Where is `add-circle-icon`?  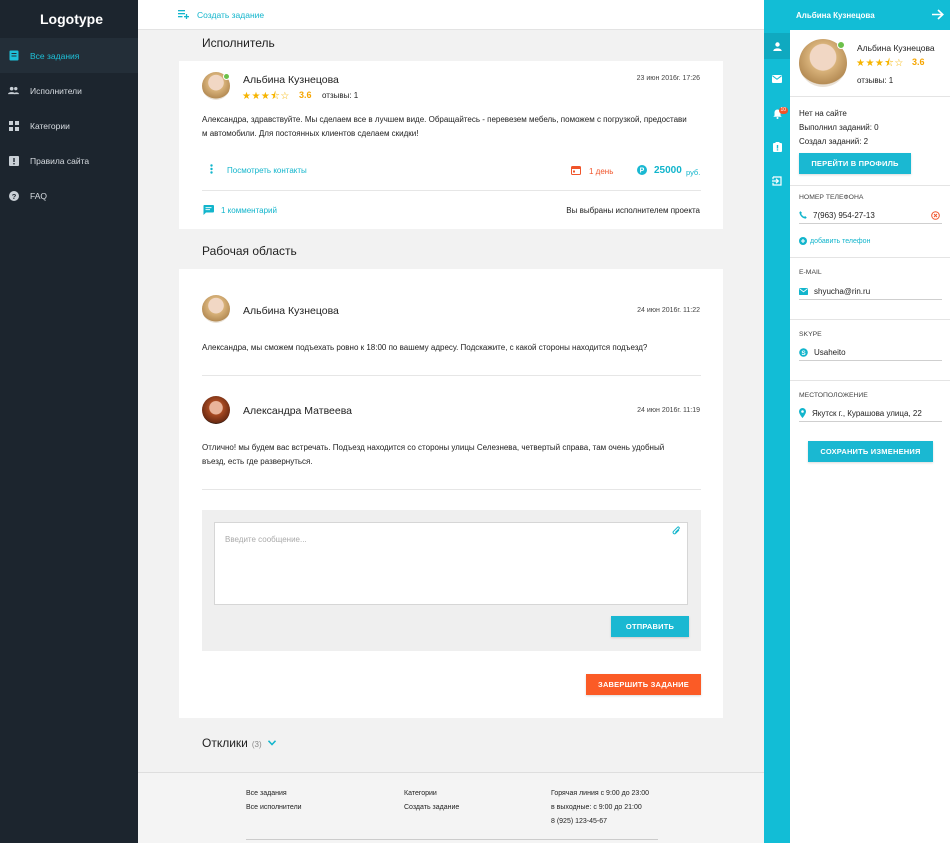 add-circle-icon is located at coordinates (803, 241).